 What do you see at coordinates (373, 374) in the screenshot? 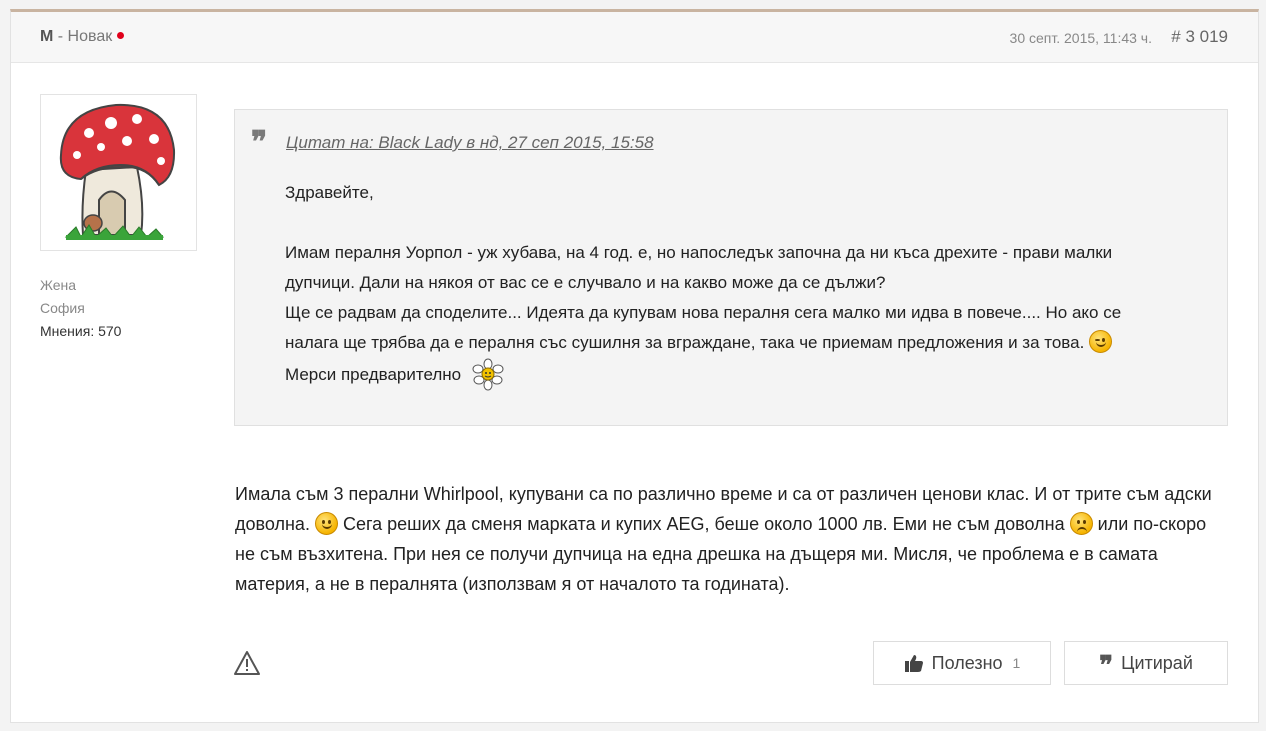
I see `quote-line-text: Мерси предварително` at bounding box center [373, 374].